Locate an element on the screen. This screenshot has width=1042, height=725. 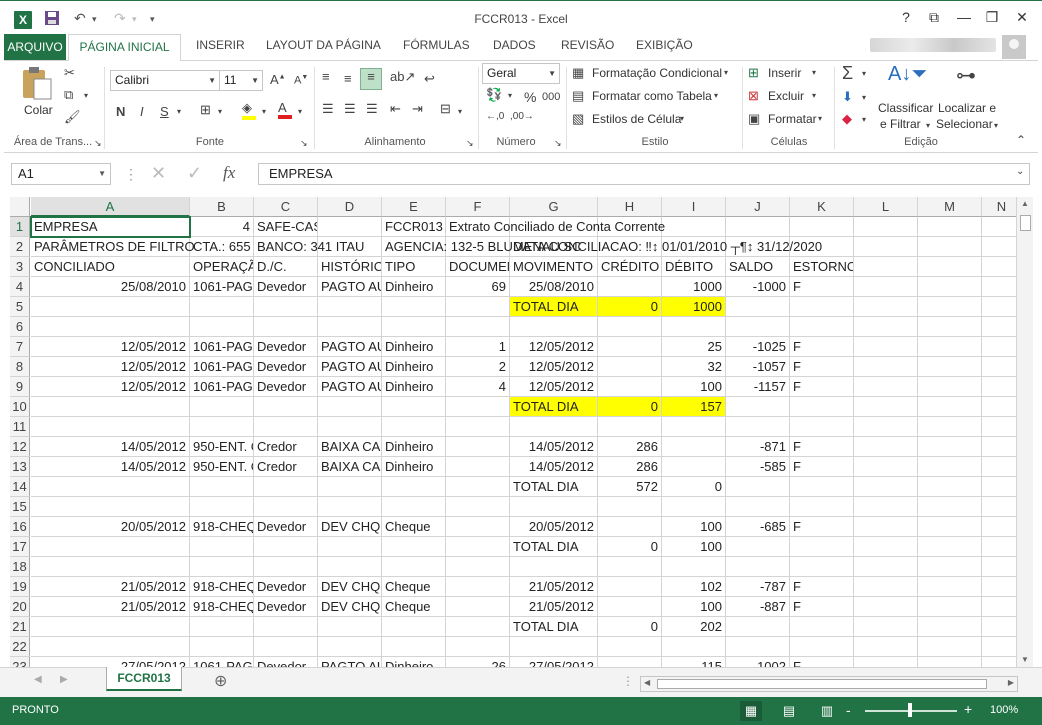
column-header-b: B is located at coordinates (222, 207).